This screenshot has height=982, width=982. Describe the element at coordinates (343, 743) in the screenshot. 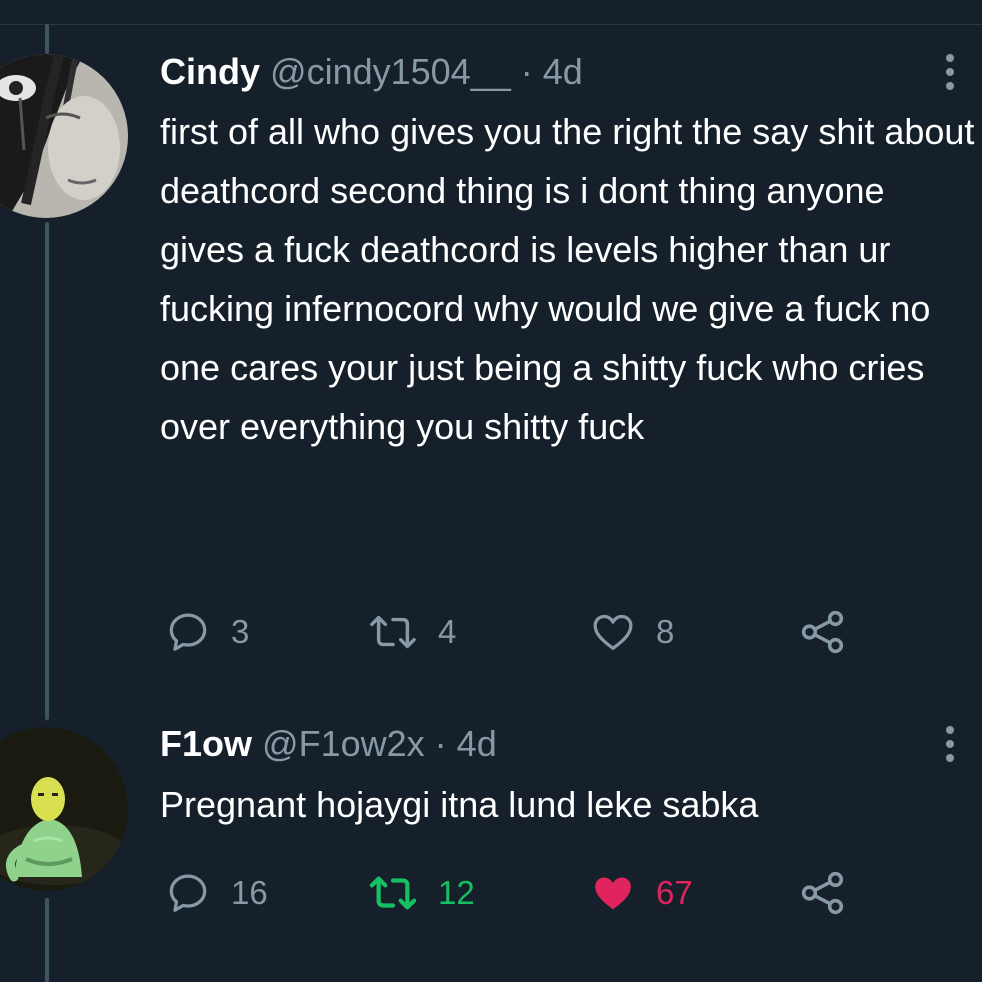

I see `user-handle: @F1ow2x` at that location.